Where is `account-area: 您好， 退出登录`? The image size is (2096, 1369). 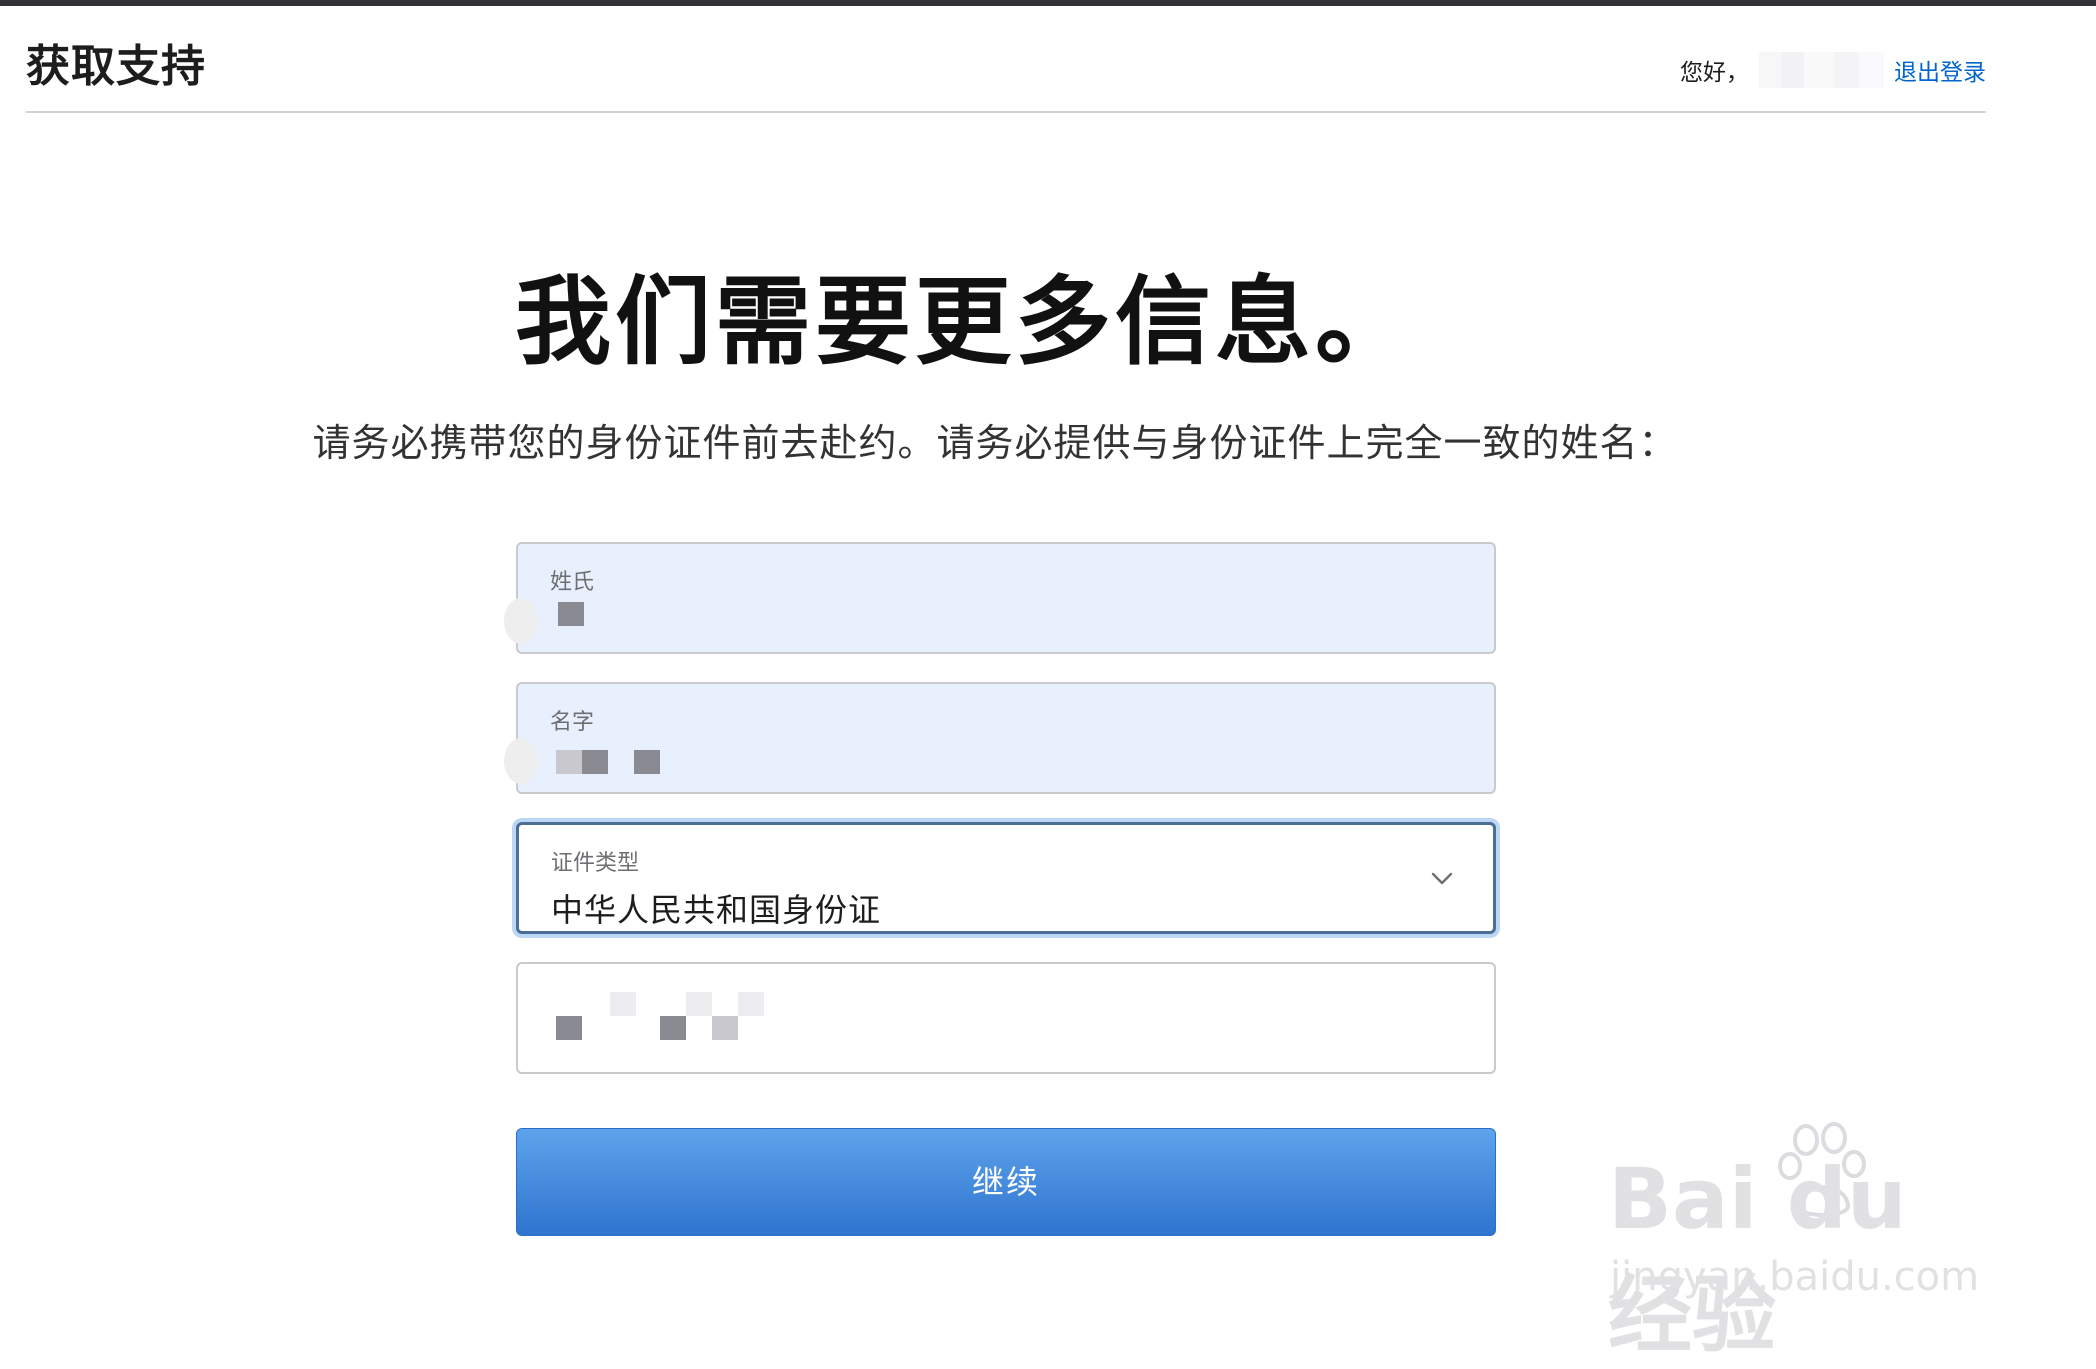 account-area: 您好， 退出登录 is located at coordinates (1833, 70).